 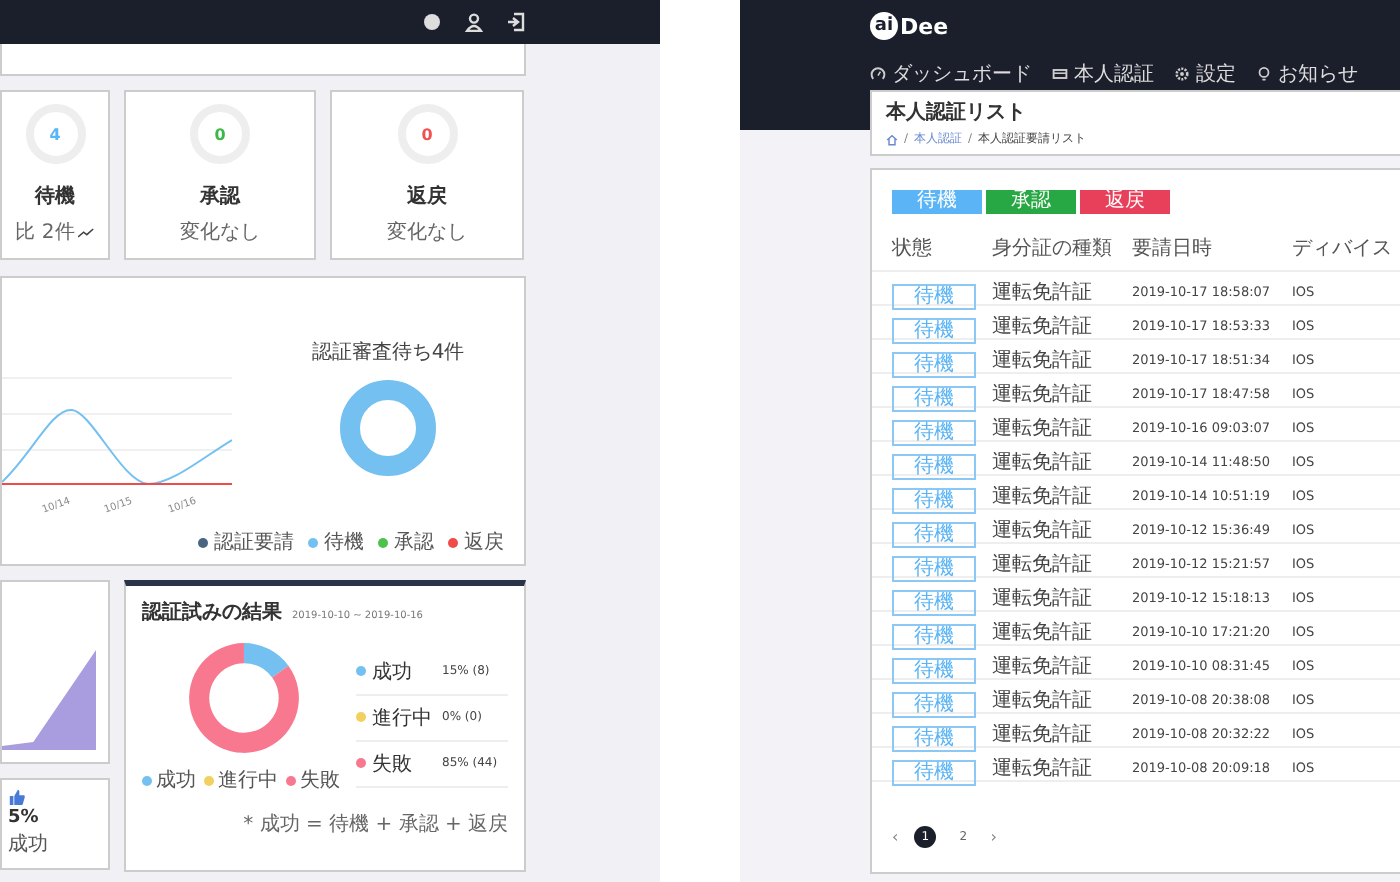 What do you see at coordinates (212, 612) in the screenshot?
I see `card-title: 認証試みの結果` at bounding box center [212, 612].